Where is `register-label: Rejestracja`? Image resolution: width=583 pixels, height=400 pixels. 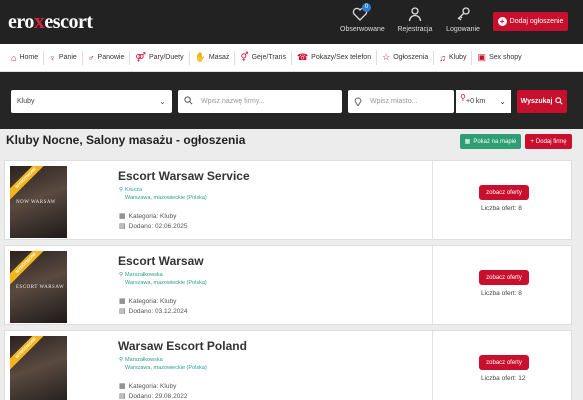 register-label: Rejestracja is located at coordinates (415, 29).